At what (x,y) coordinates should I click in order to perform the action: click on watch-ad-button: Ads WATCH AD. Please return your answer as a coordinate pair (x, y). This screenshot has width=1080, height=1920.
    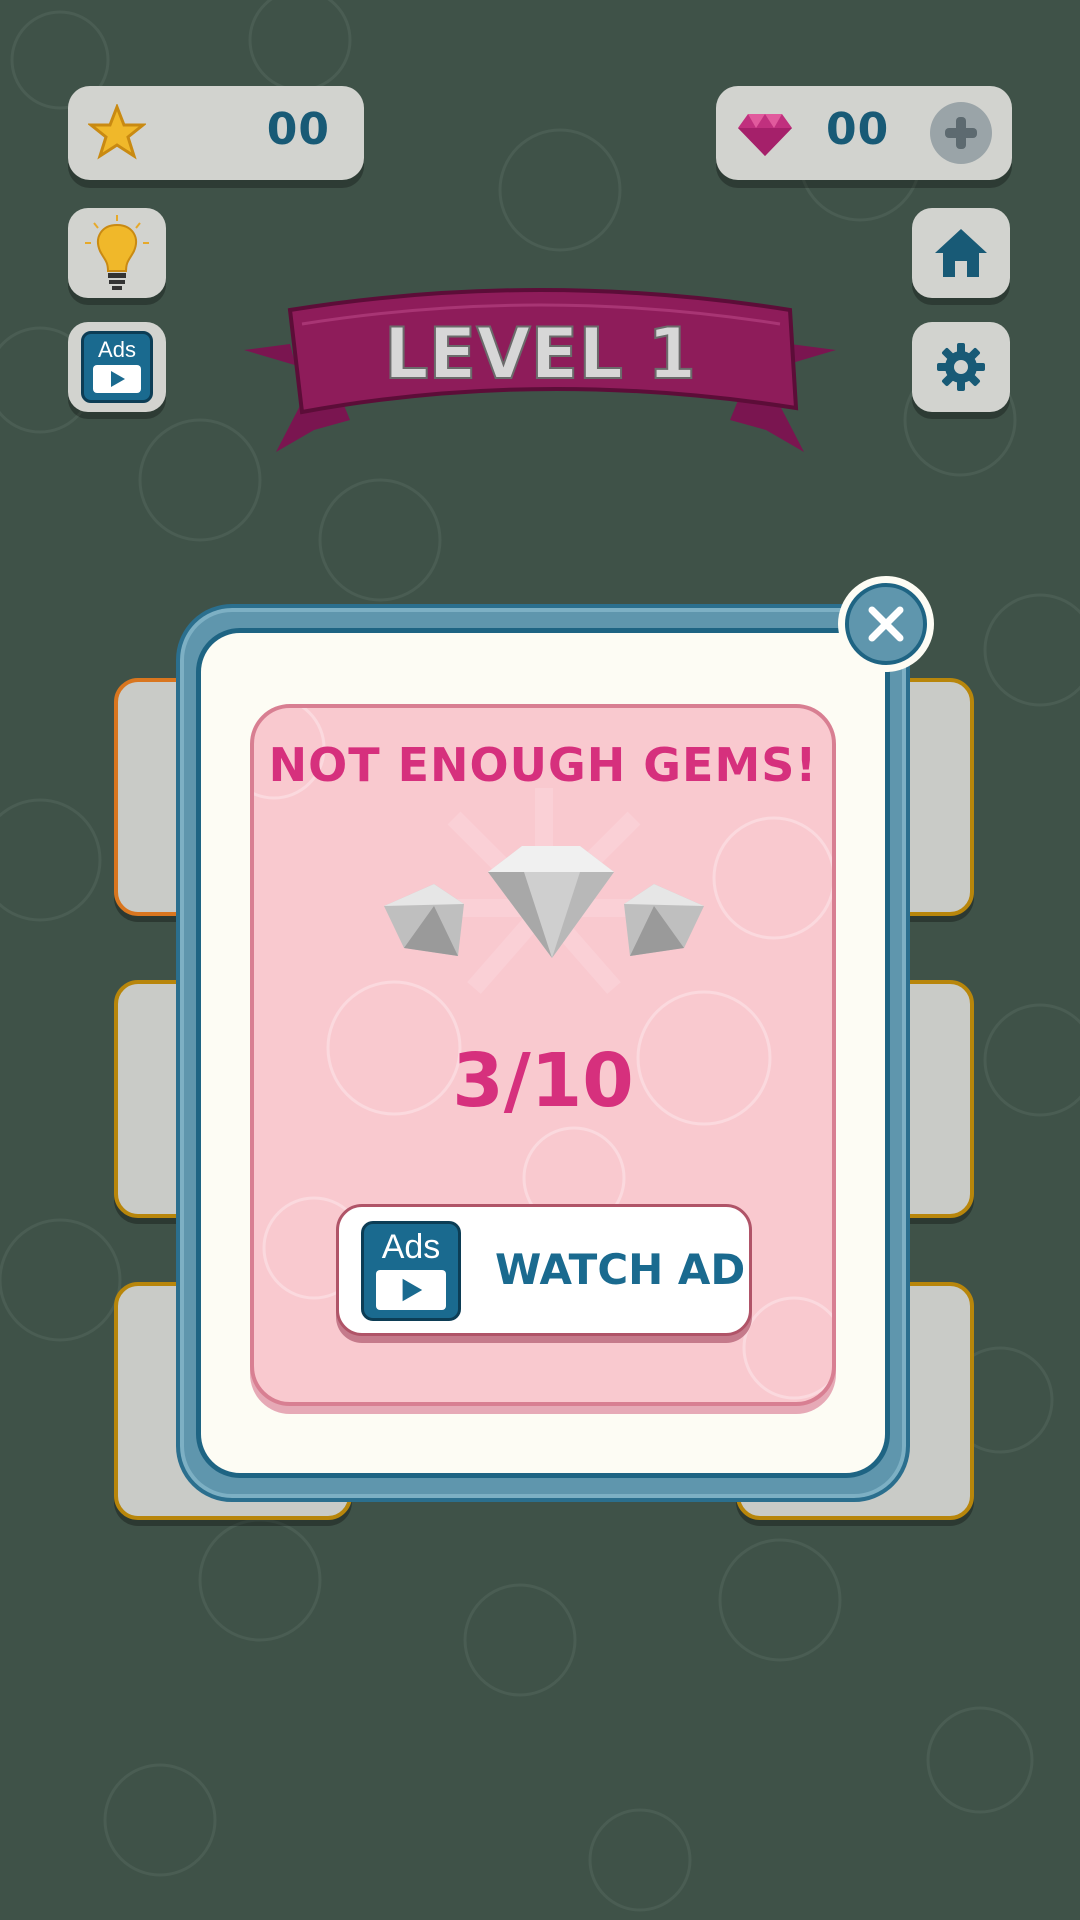
    Looking at the image, I should click on (544, 1270).